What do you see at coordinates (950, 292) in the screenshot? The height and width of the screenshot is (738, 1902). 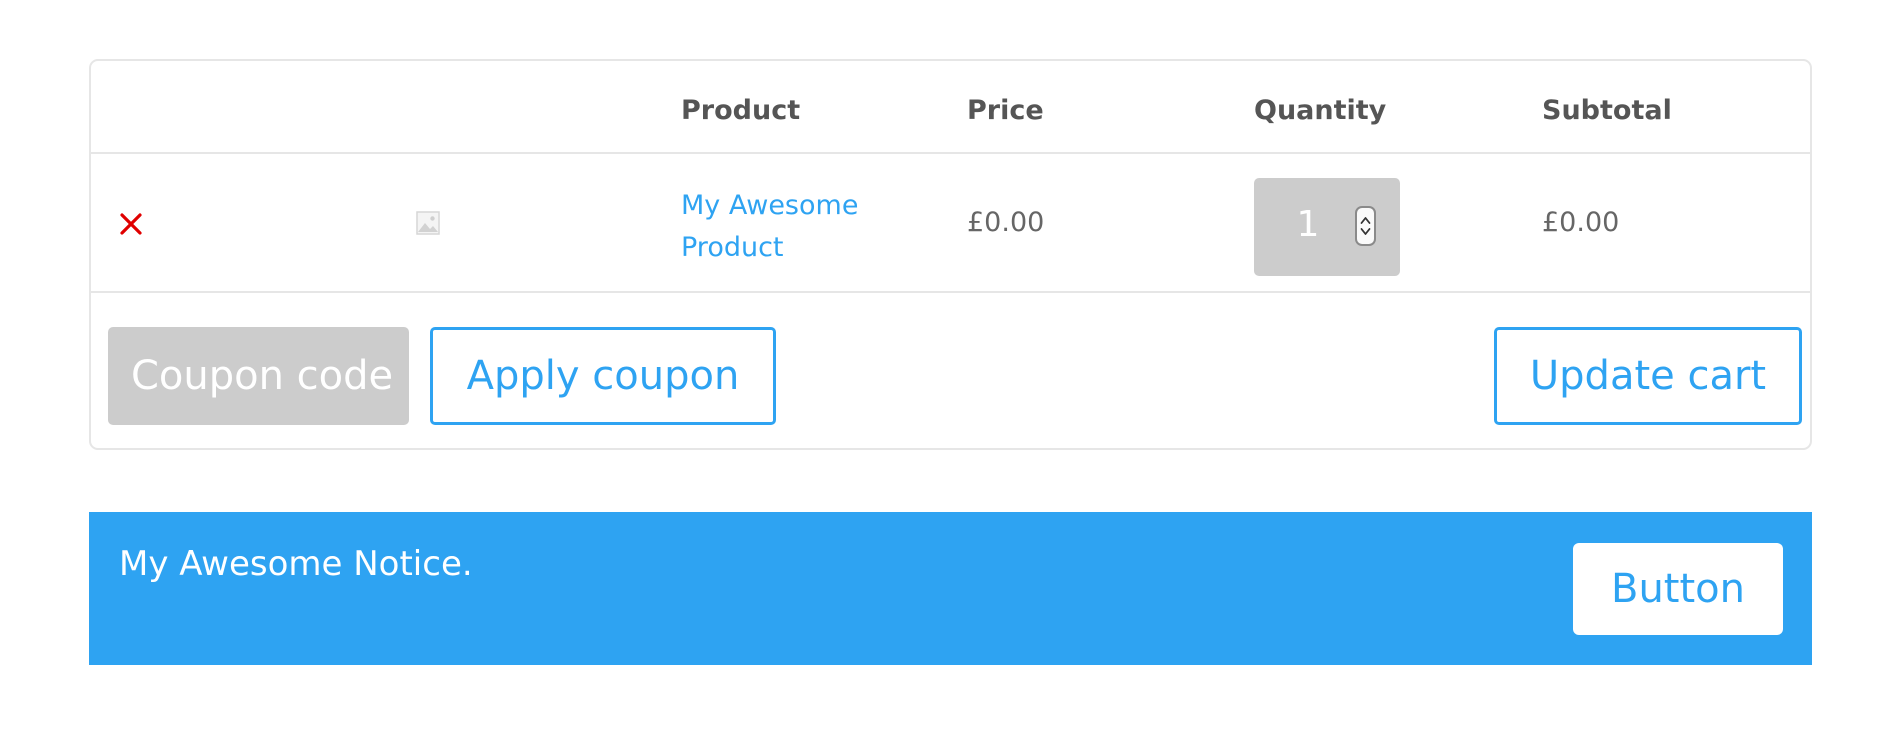 I see `row-divider` at bounding box center [950, 292].